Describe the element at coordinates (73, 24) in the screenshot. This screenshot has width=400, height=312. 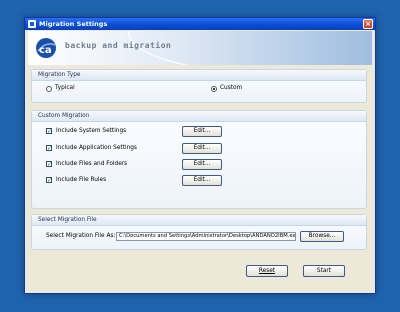
I see `window-title: Migration Settings` at that location.